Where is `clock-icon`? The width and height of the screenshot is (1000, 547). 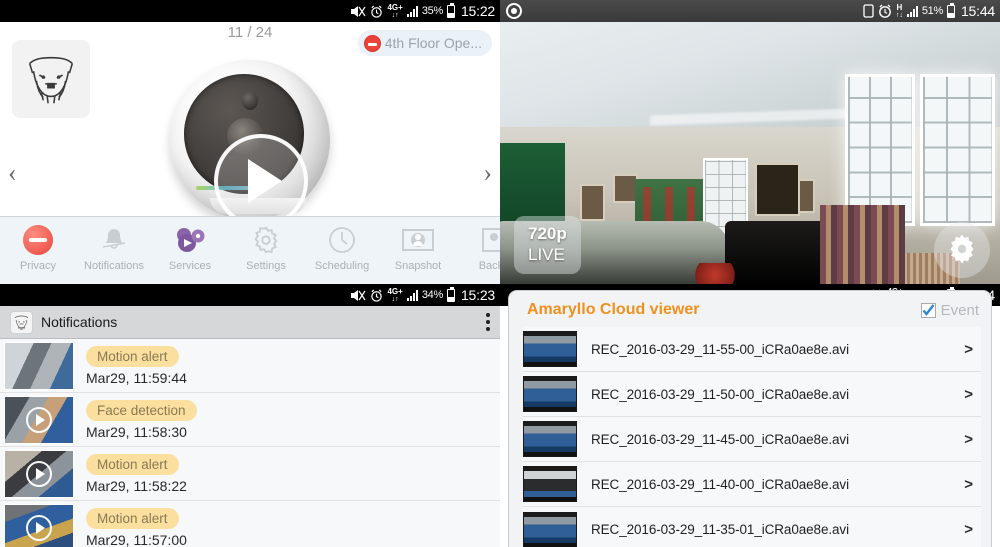
clock-icon is located at coordinates (342, 240).